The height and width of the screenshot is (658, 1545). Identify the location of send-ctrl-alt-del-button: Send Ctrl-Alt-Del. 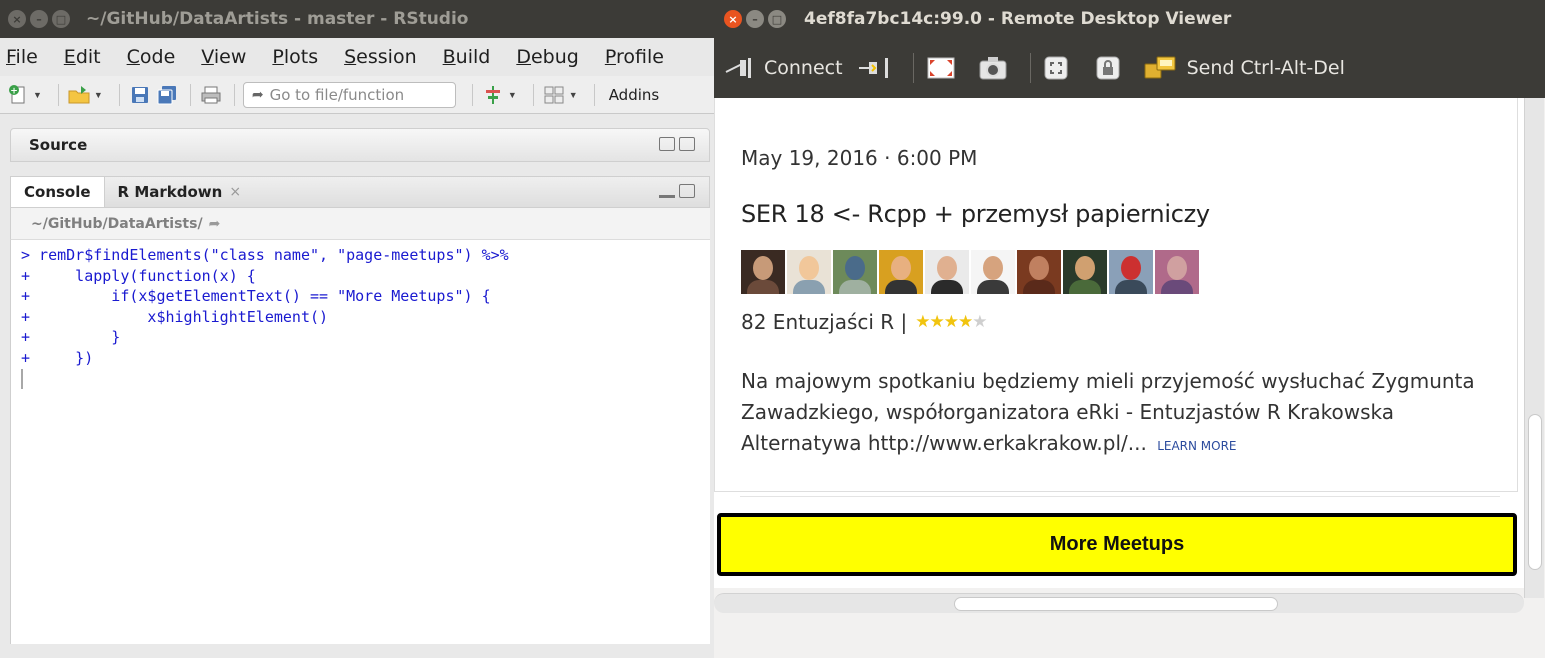
(1266, 68).